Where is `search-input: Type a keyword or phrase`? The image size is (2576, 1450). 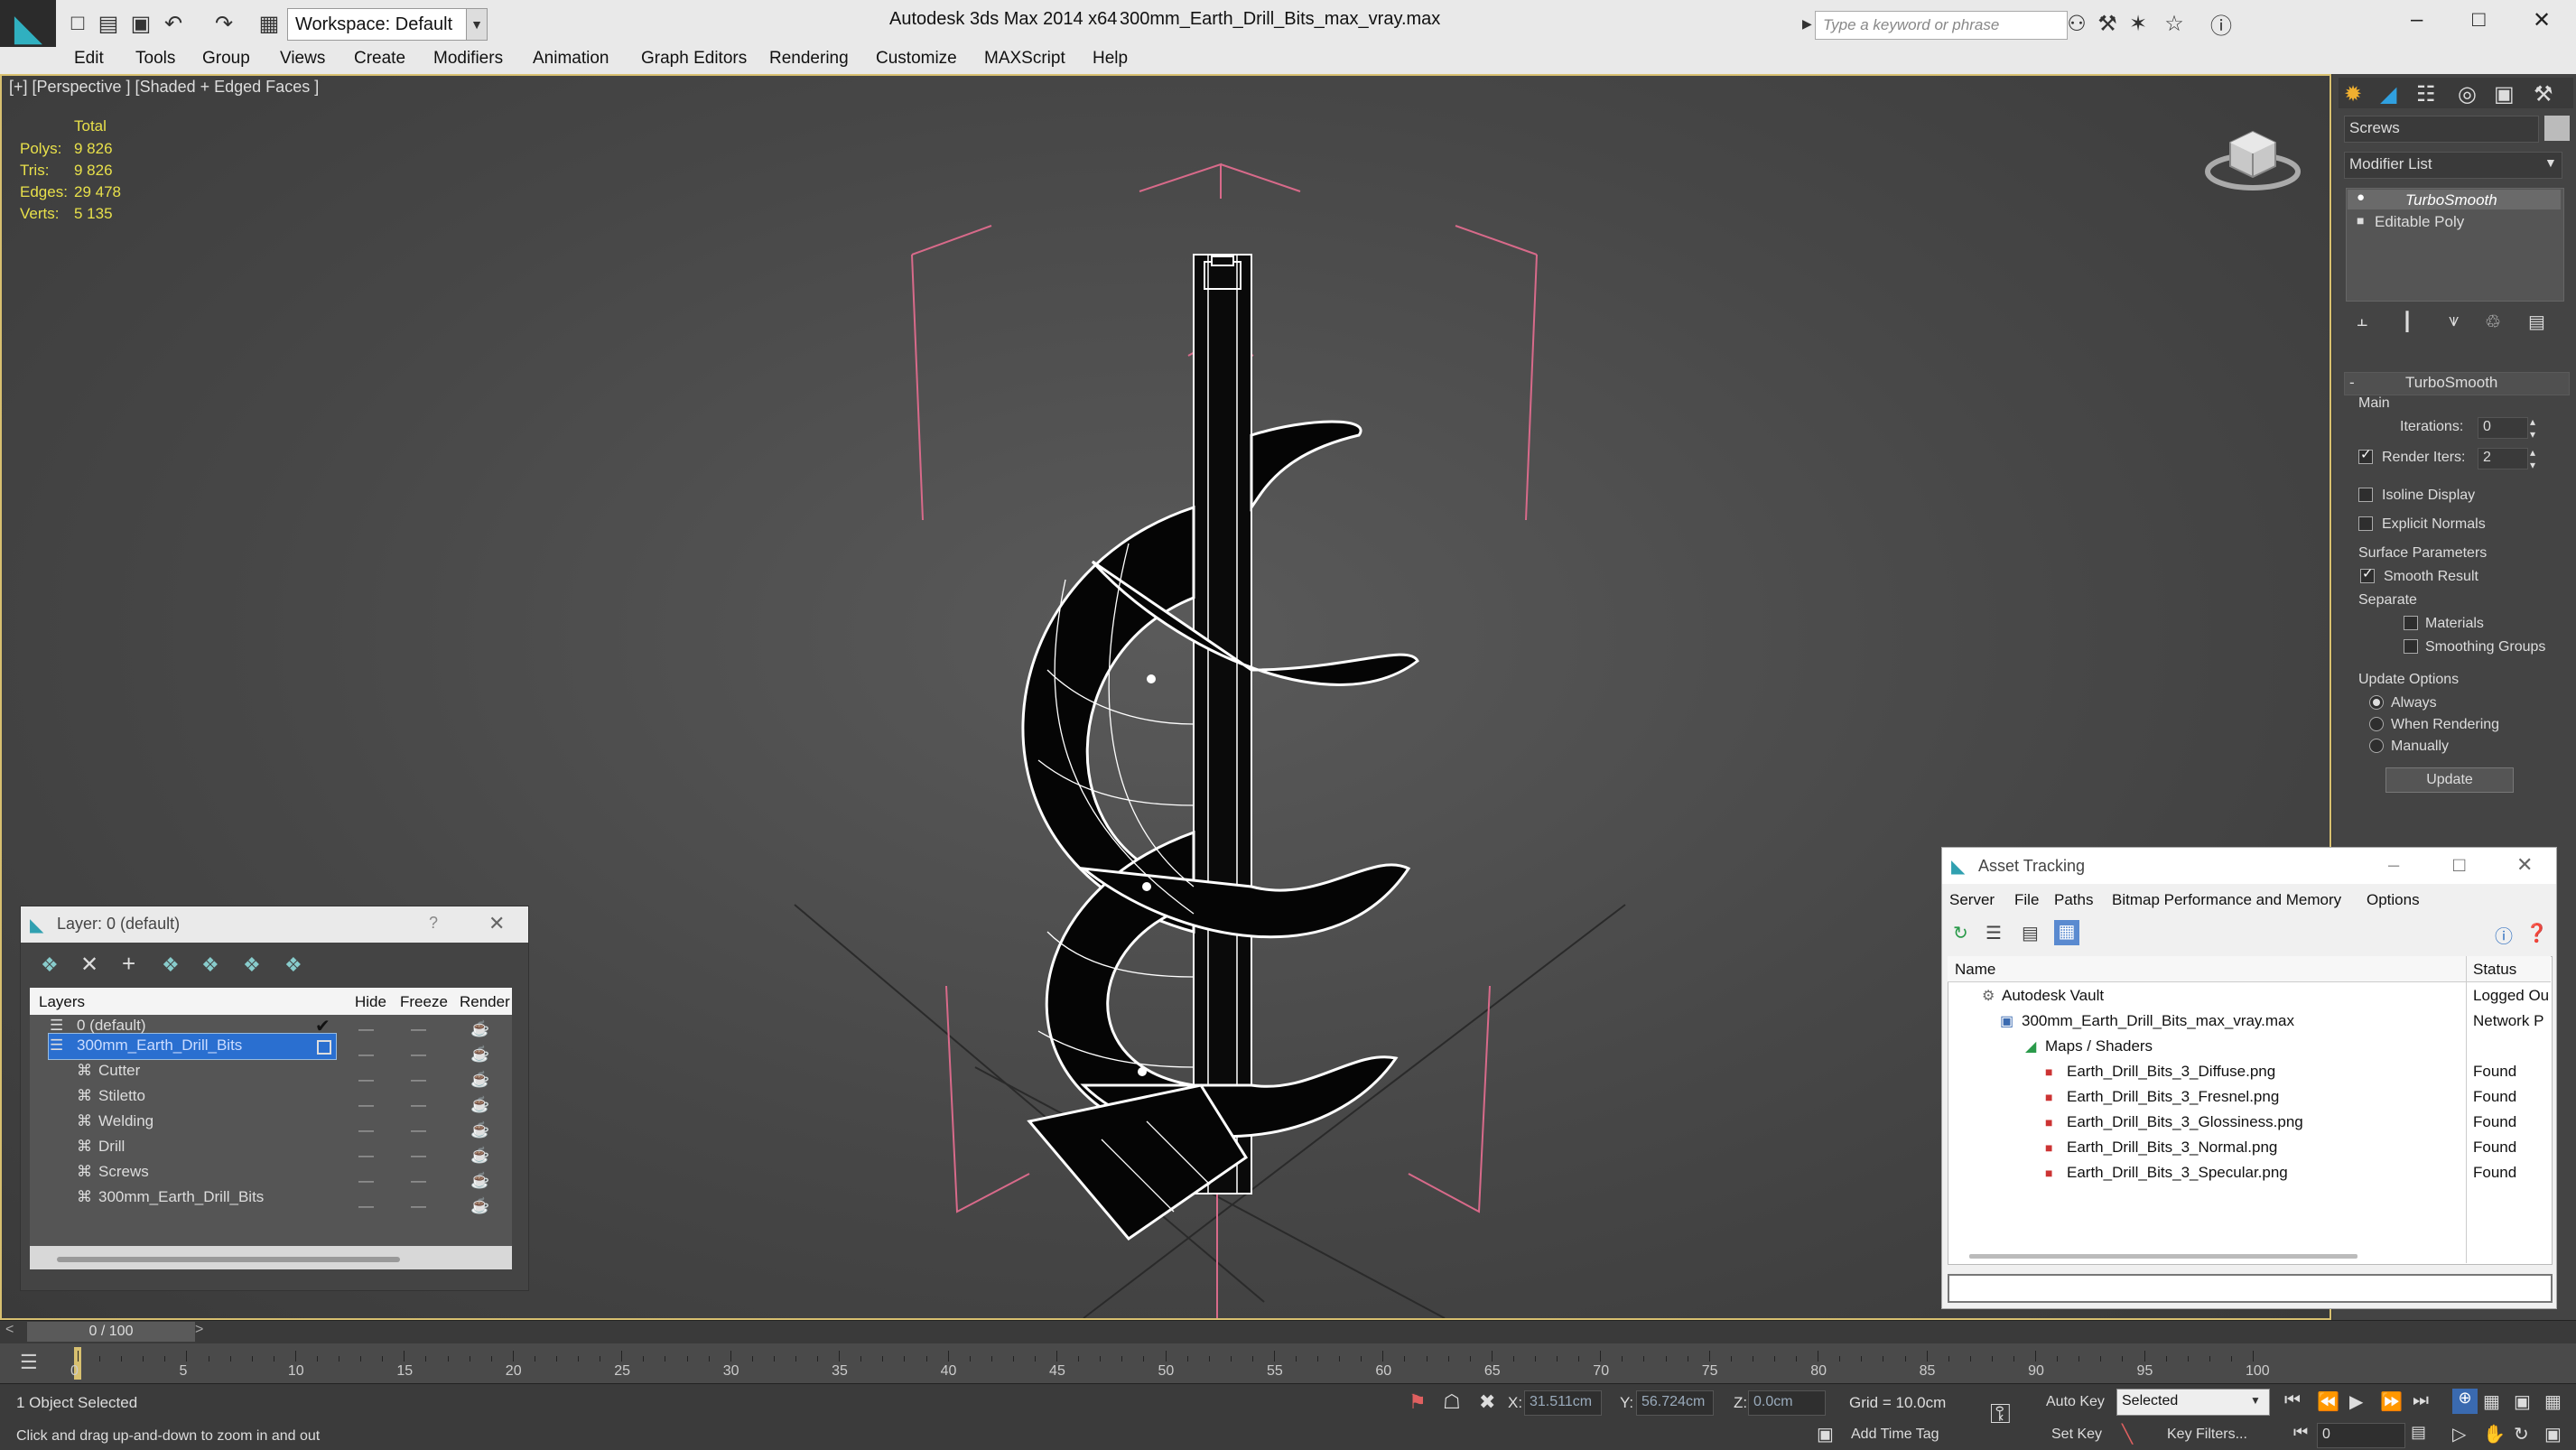
search-input: Type a keyword or phrase is located at coordinates (1941, 25).